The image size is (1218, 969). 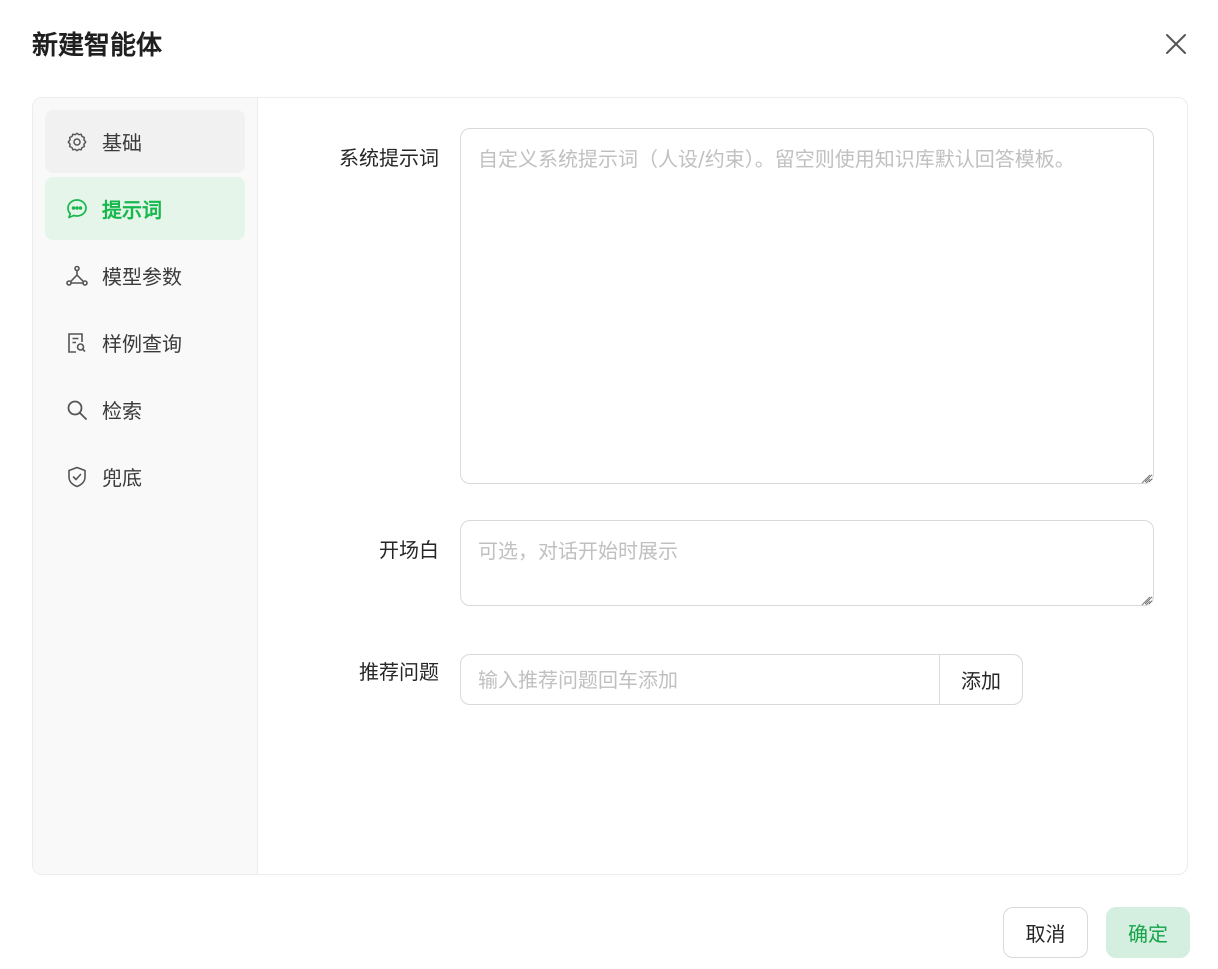 I want to click on gear-icon, so click(x=77, y=142).